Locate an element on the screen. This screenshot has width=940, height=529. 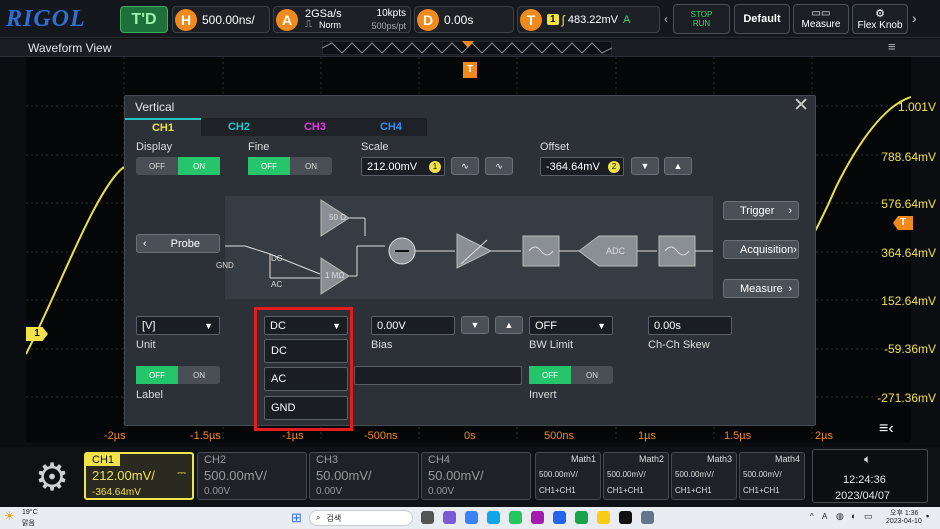
bw-limit-select: OFF ▼ is located at coordinates (571, 325).